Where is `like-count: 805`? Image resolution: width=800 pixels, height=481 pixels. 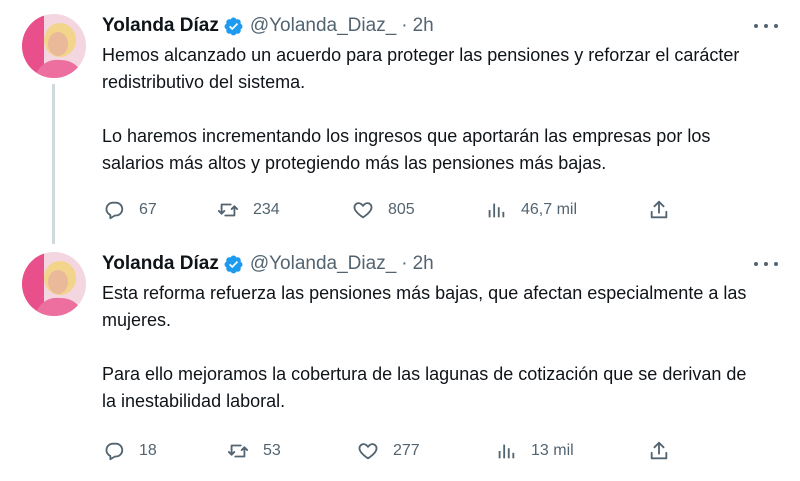 like-count: 805 is located at coordinates (401, 209).